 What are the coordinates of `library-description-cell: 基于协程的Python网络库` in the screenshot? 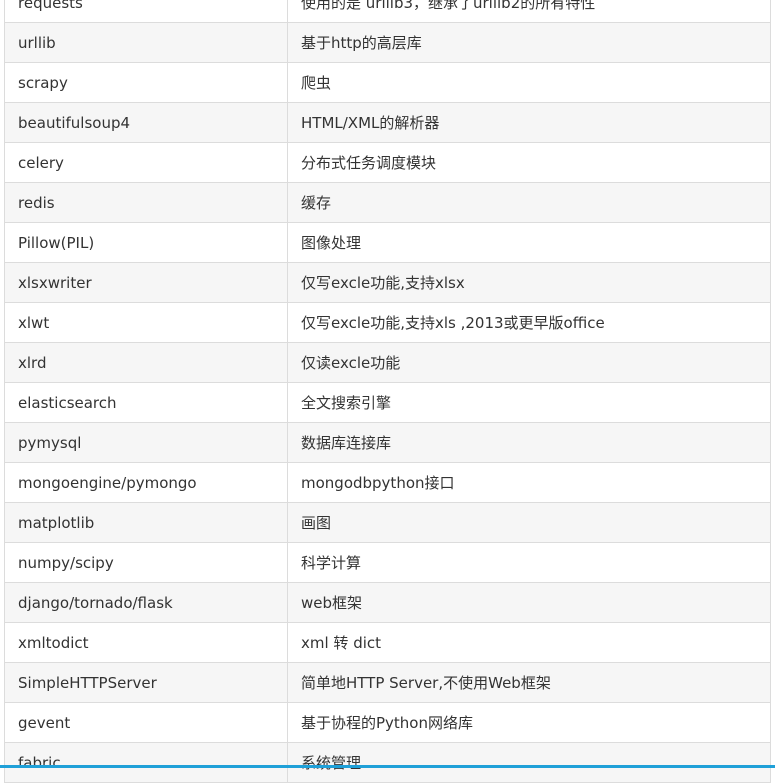 It's located at (529, 722).